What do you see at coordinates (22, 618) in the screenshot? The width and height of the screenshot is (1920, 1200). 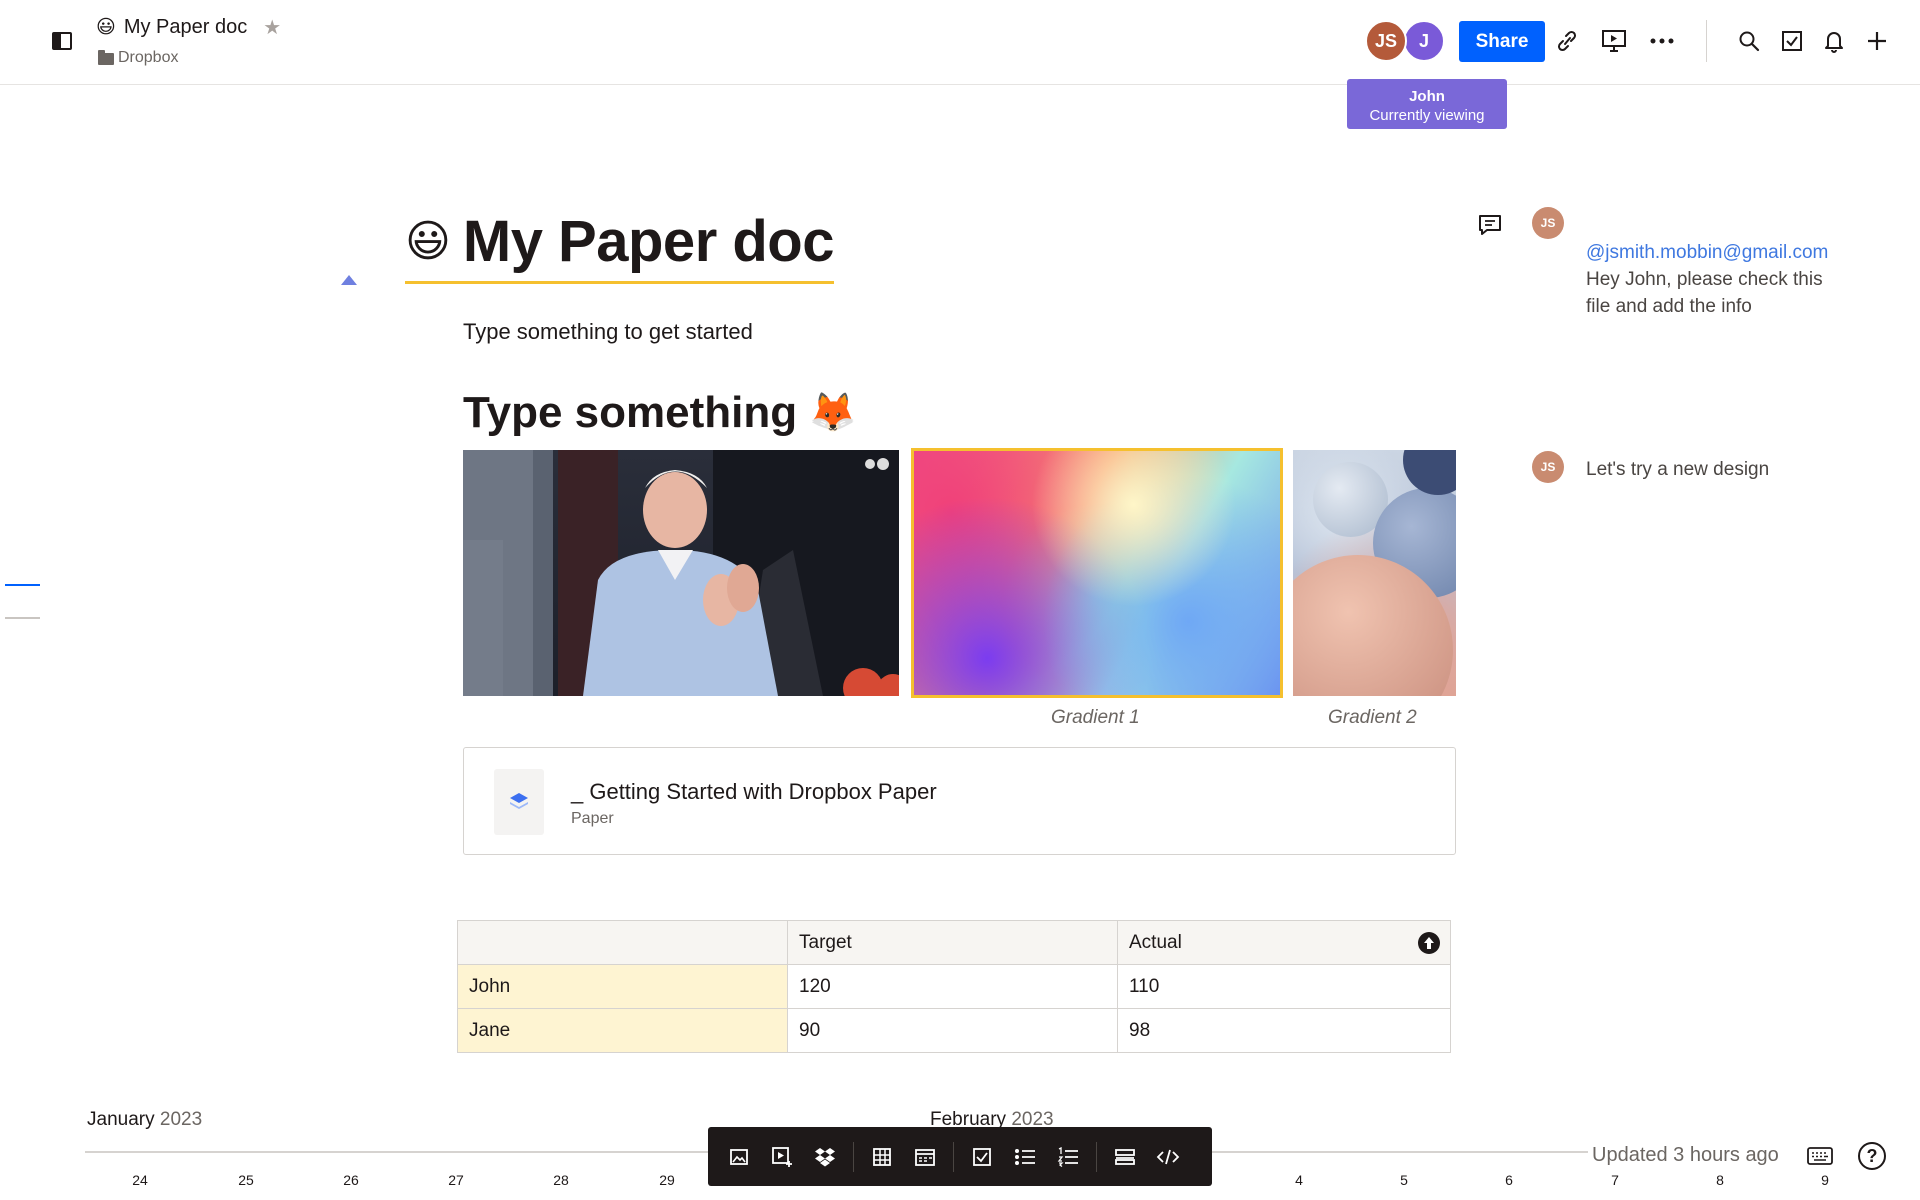 I see `section-marker` at bounding box center [22, 618].